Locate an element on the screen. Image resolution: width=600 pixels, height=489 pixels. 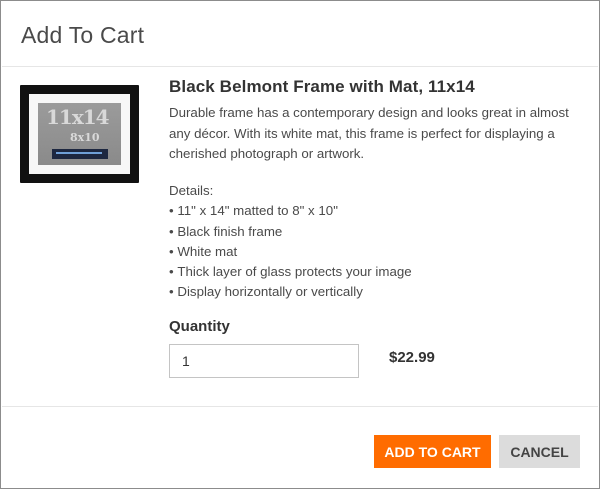
details-item: White mat is located at coordinates (375, 252).